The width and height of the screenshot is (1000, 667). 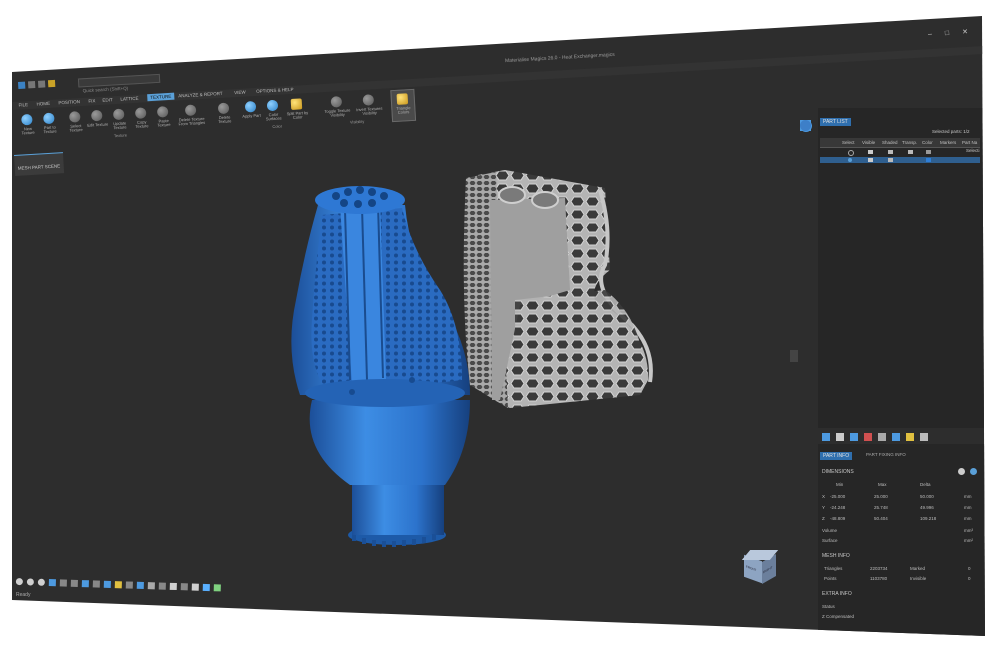 What do you see at coordinates (826, 437) in the screenshot?
I see `add-part-icon` at bounding box center [826, 437].